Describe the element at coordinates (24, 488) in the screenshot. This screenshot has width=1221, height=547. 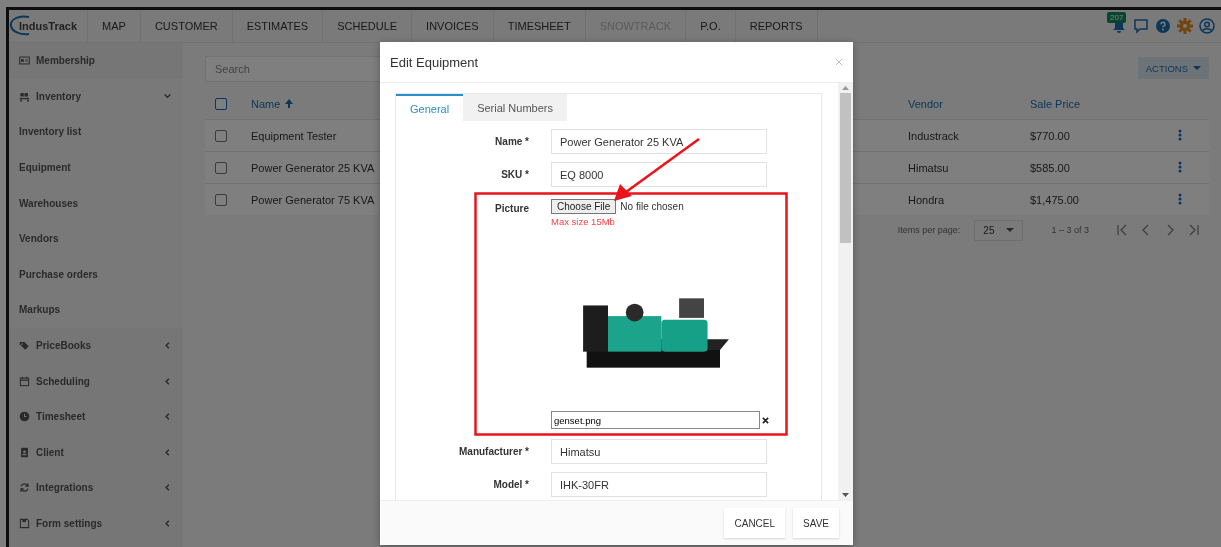
I see `sync-icon` at that location.